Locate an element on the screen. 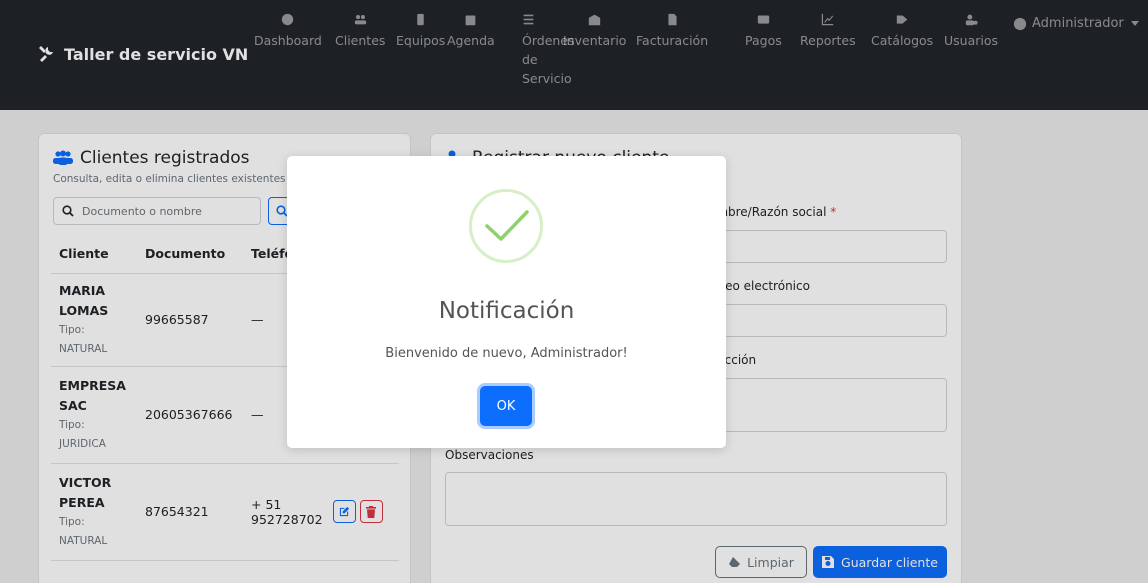 The image size is (1148, 583). dialog-message: Bienvenido de nuevo, Administrador! is located at coordinates (506, 353).